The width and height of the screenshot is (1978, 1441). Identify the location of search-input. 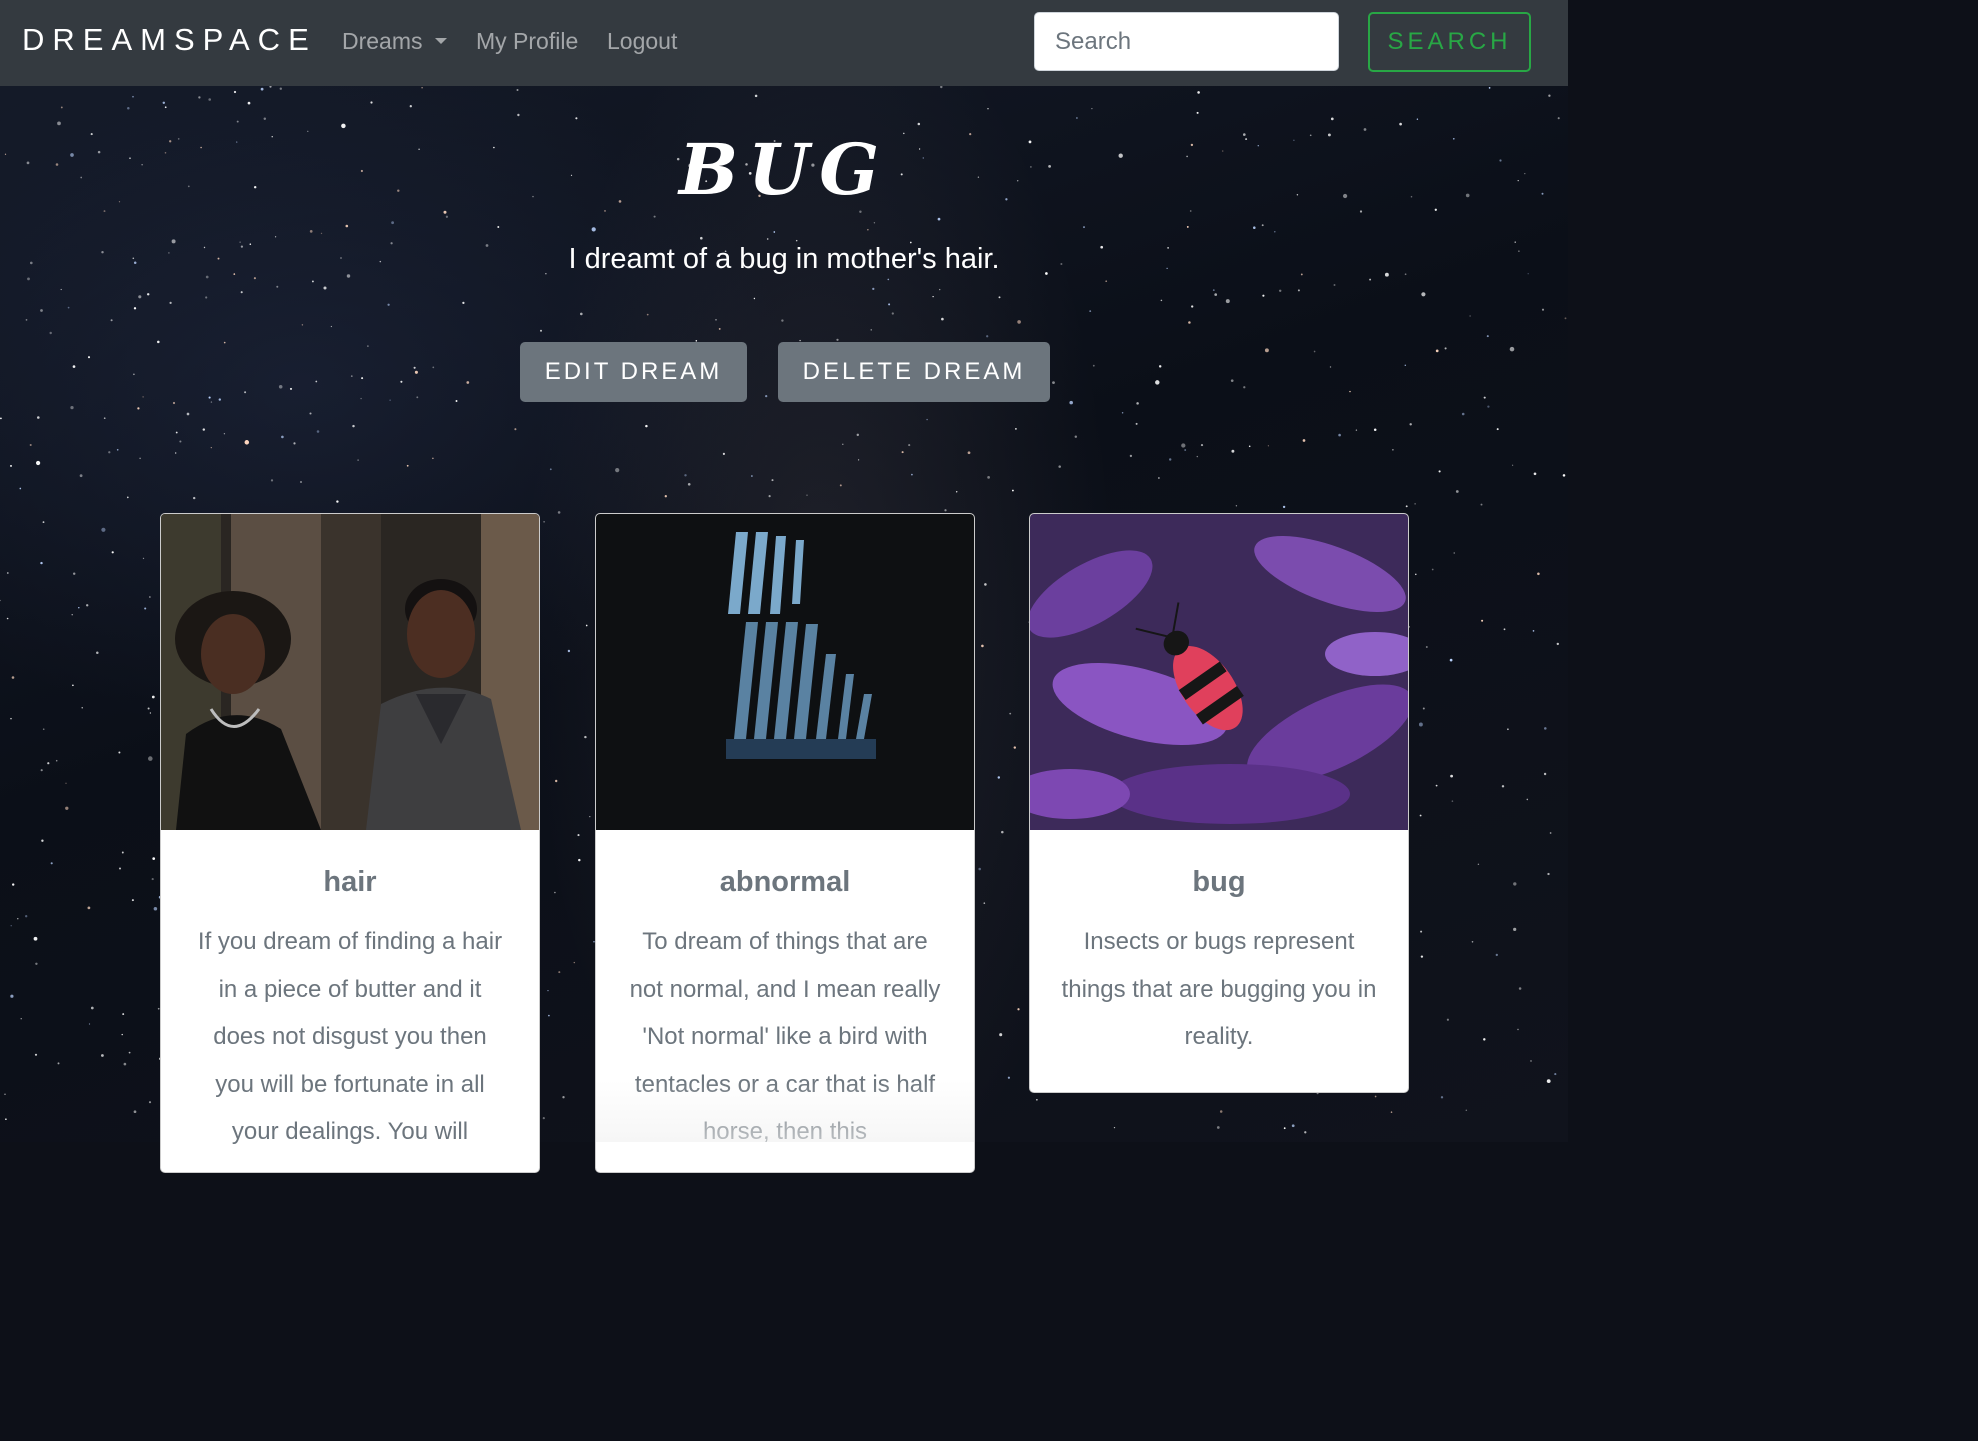
(1186, 41).